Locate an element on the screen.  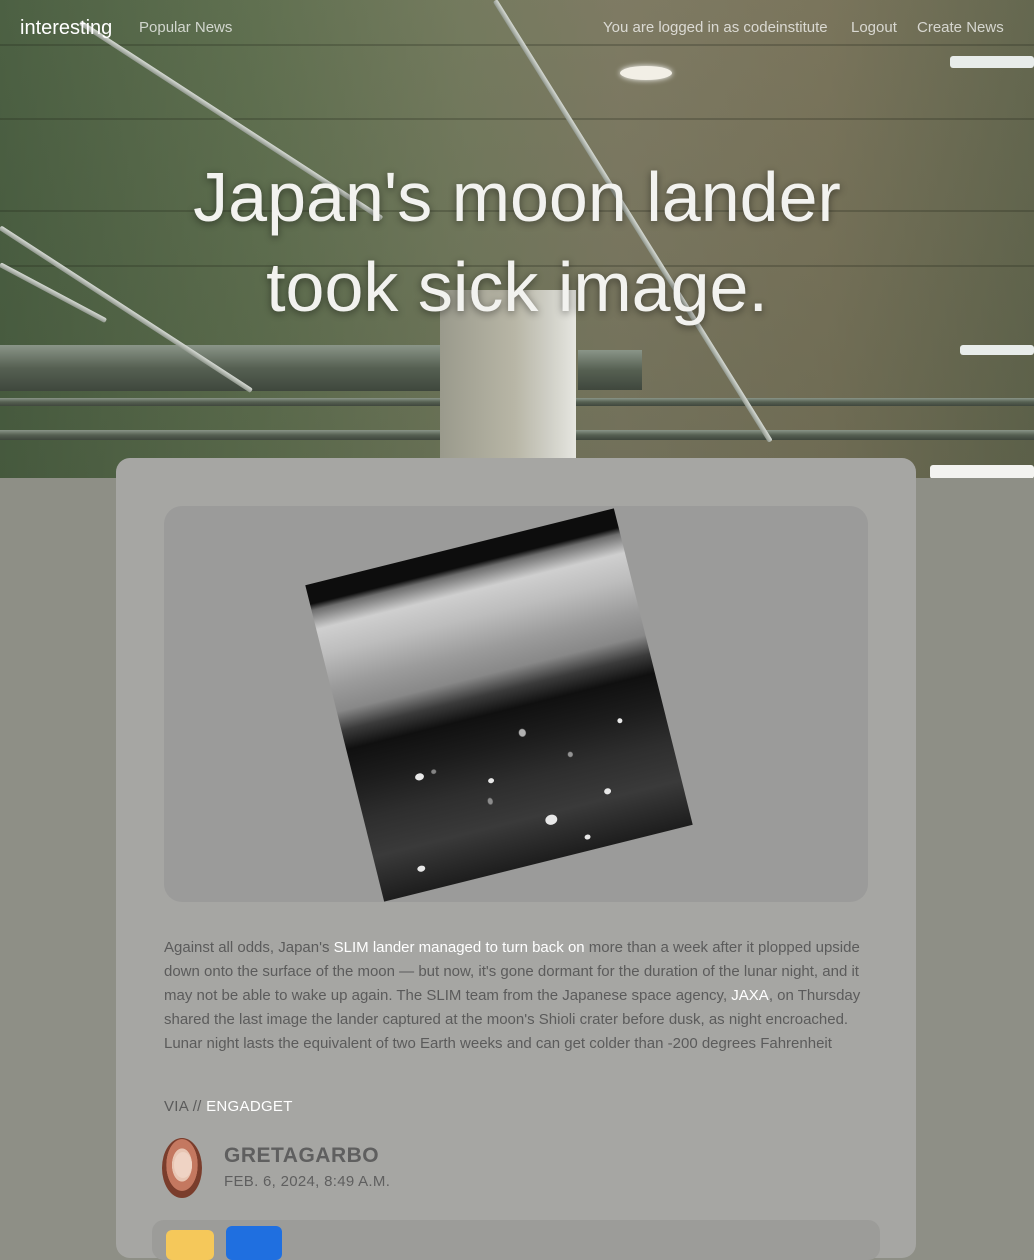
duct-pipe is located at coordinates (610, 370).